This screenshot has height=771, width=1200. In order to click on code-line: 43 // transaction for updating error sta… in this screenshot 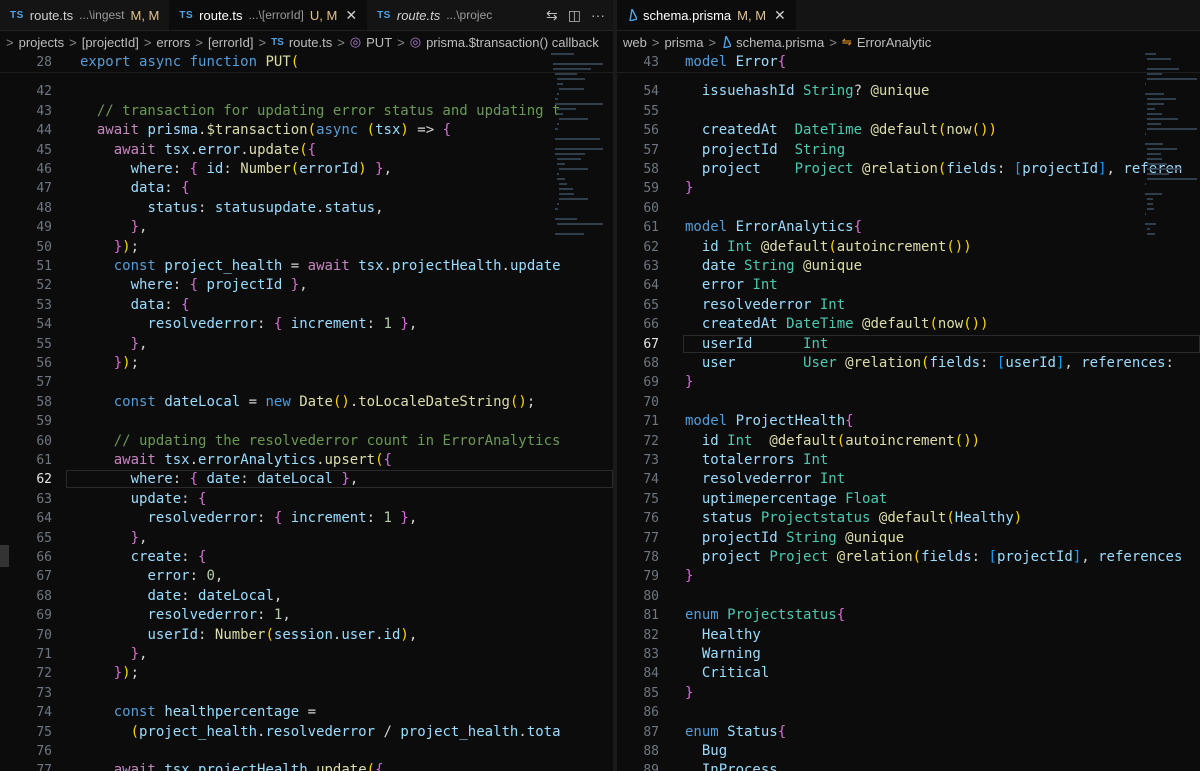, I will do `click(306, 111)`.